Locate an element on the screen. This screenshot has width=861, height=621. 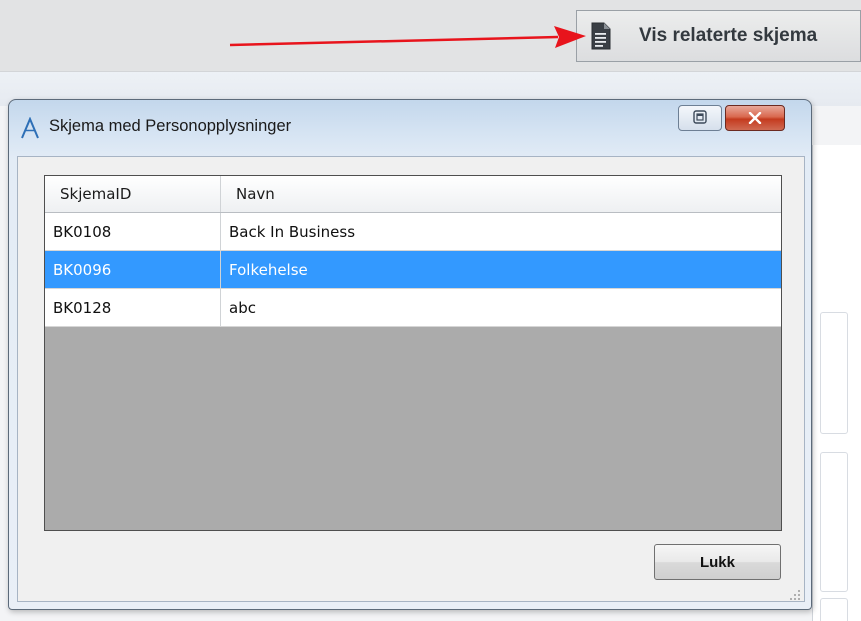
restore-button is located at coordinates (700, 118).